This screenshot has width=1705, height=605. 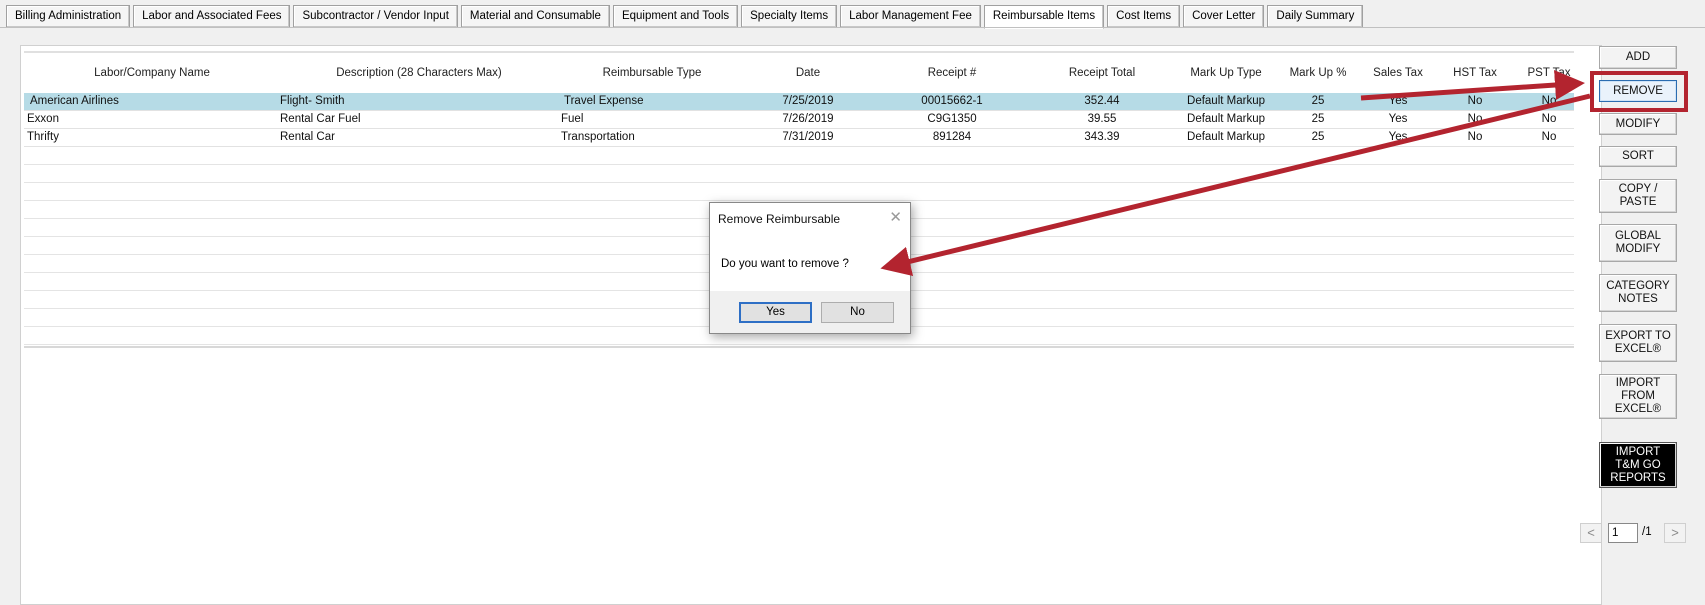 I want to click on copy-paste-button: COPY / PASTE, so click(x=1638, y=196).